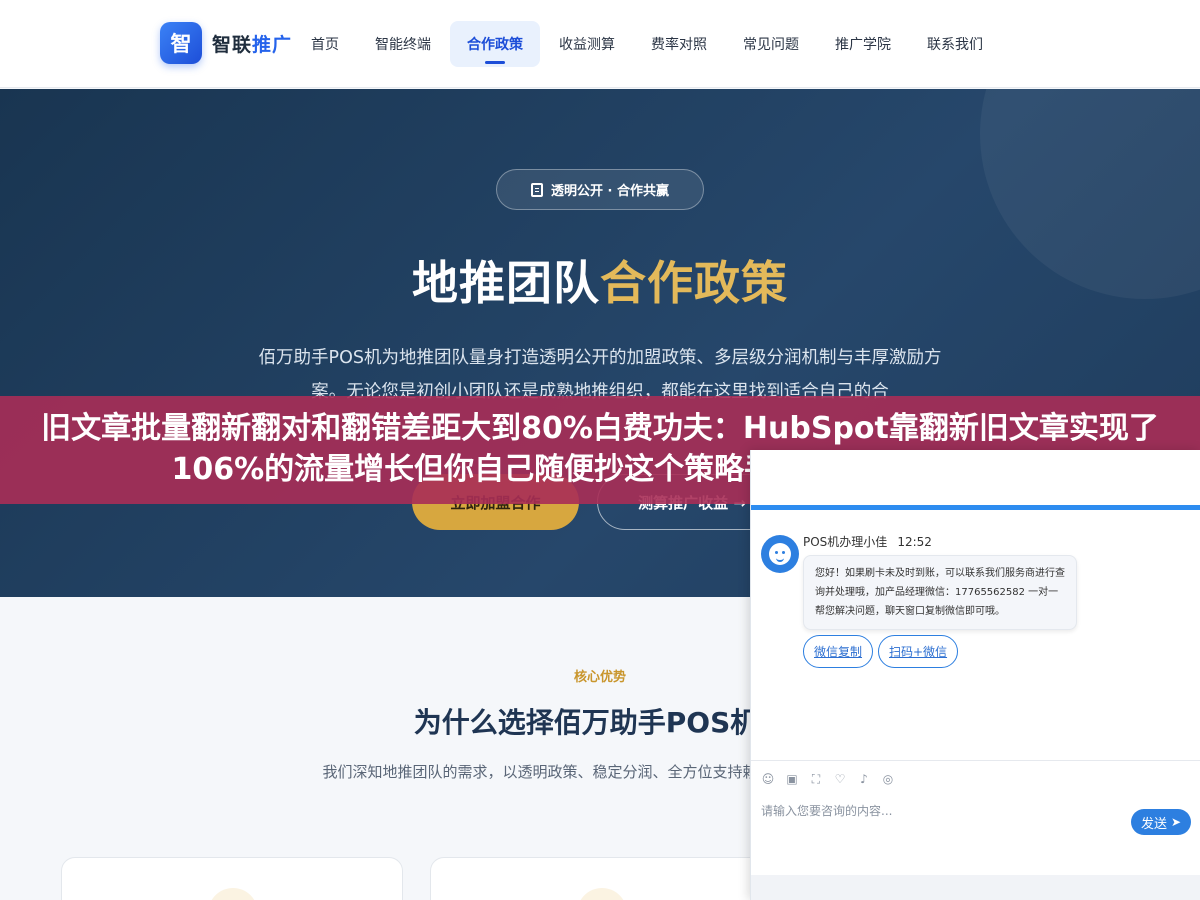 The width and height of the screenshot is (1200, 900). I want to click on wechat-icon: ◎, so click(888, 779).